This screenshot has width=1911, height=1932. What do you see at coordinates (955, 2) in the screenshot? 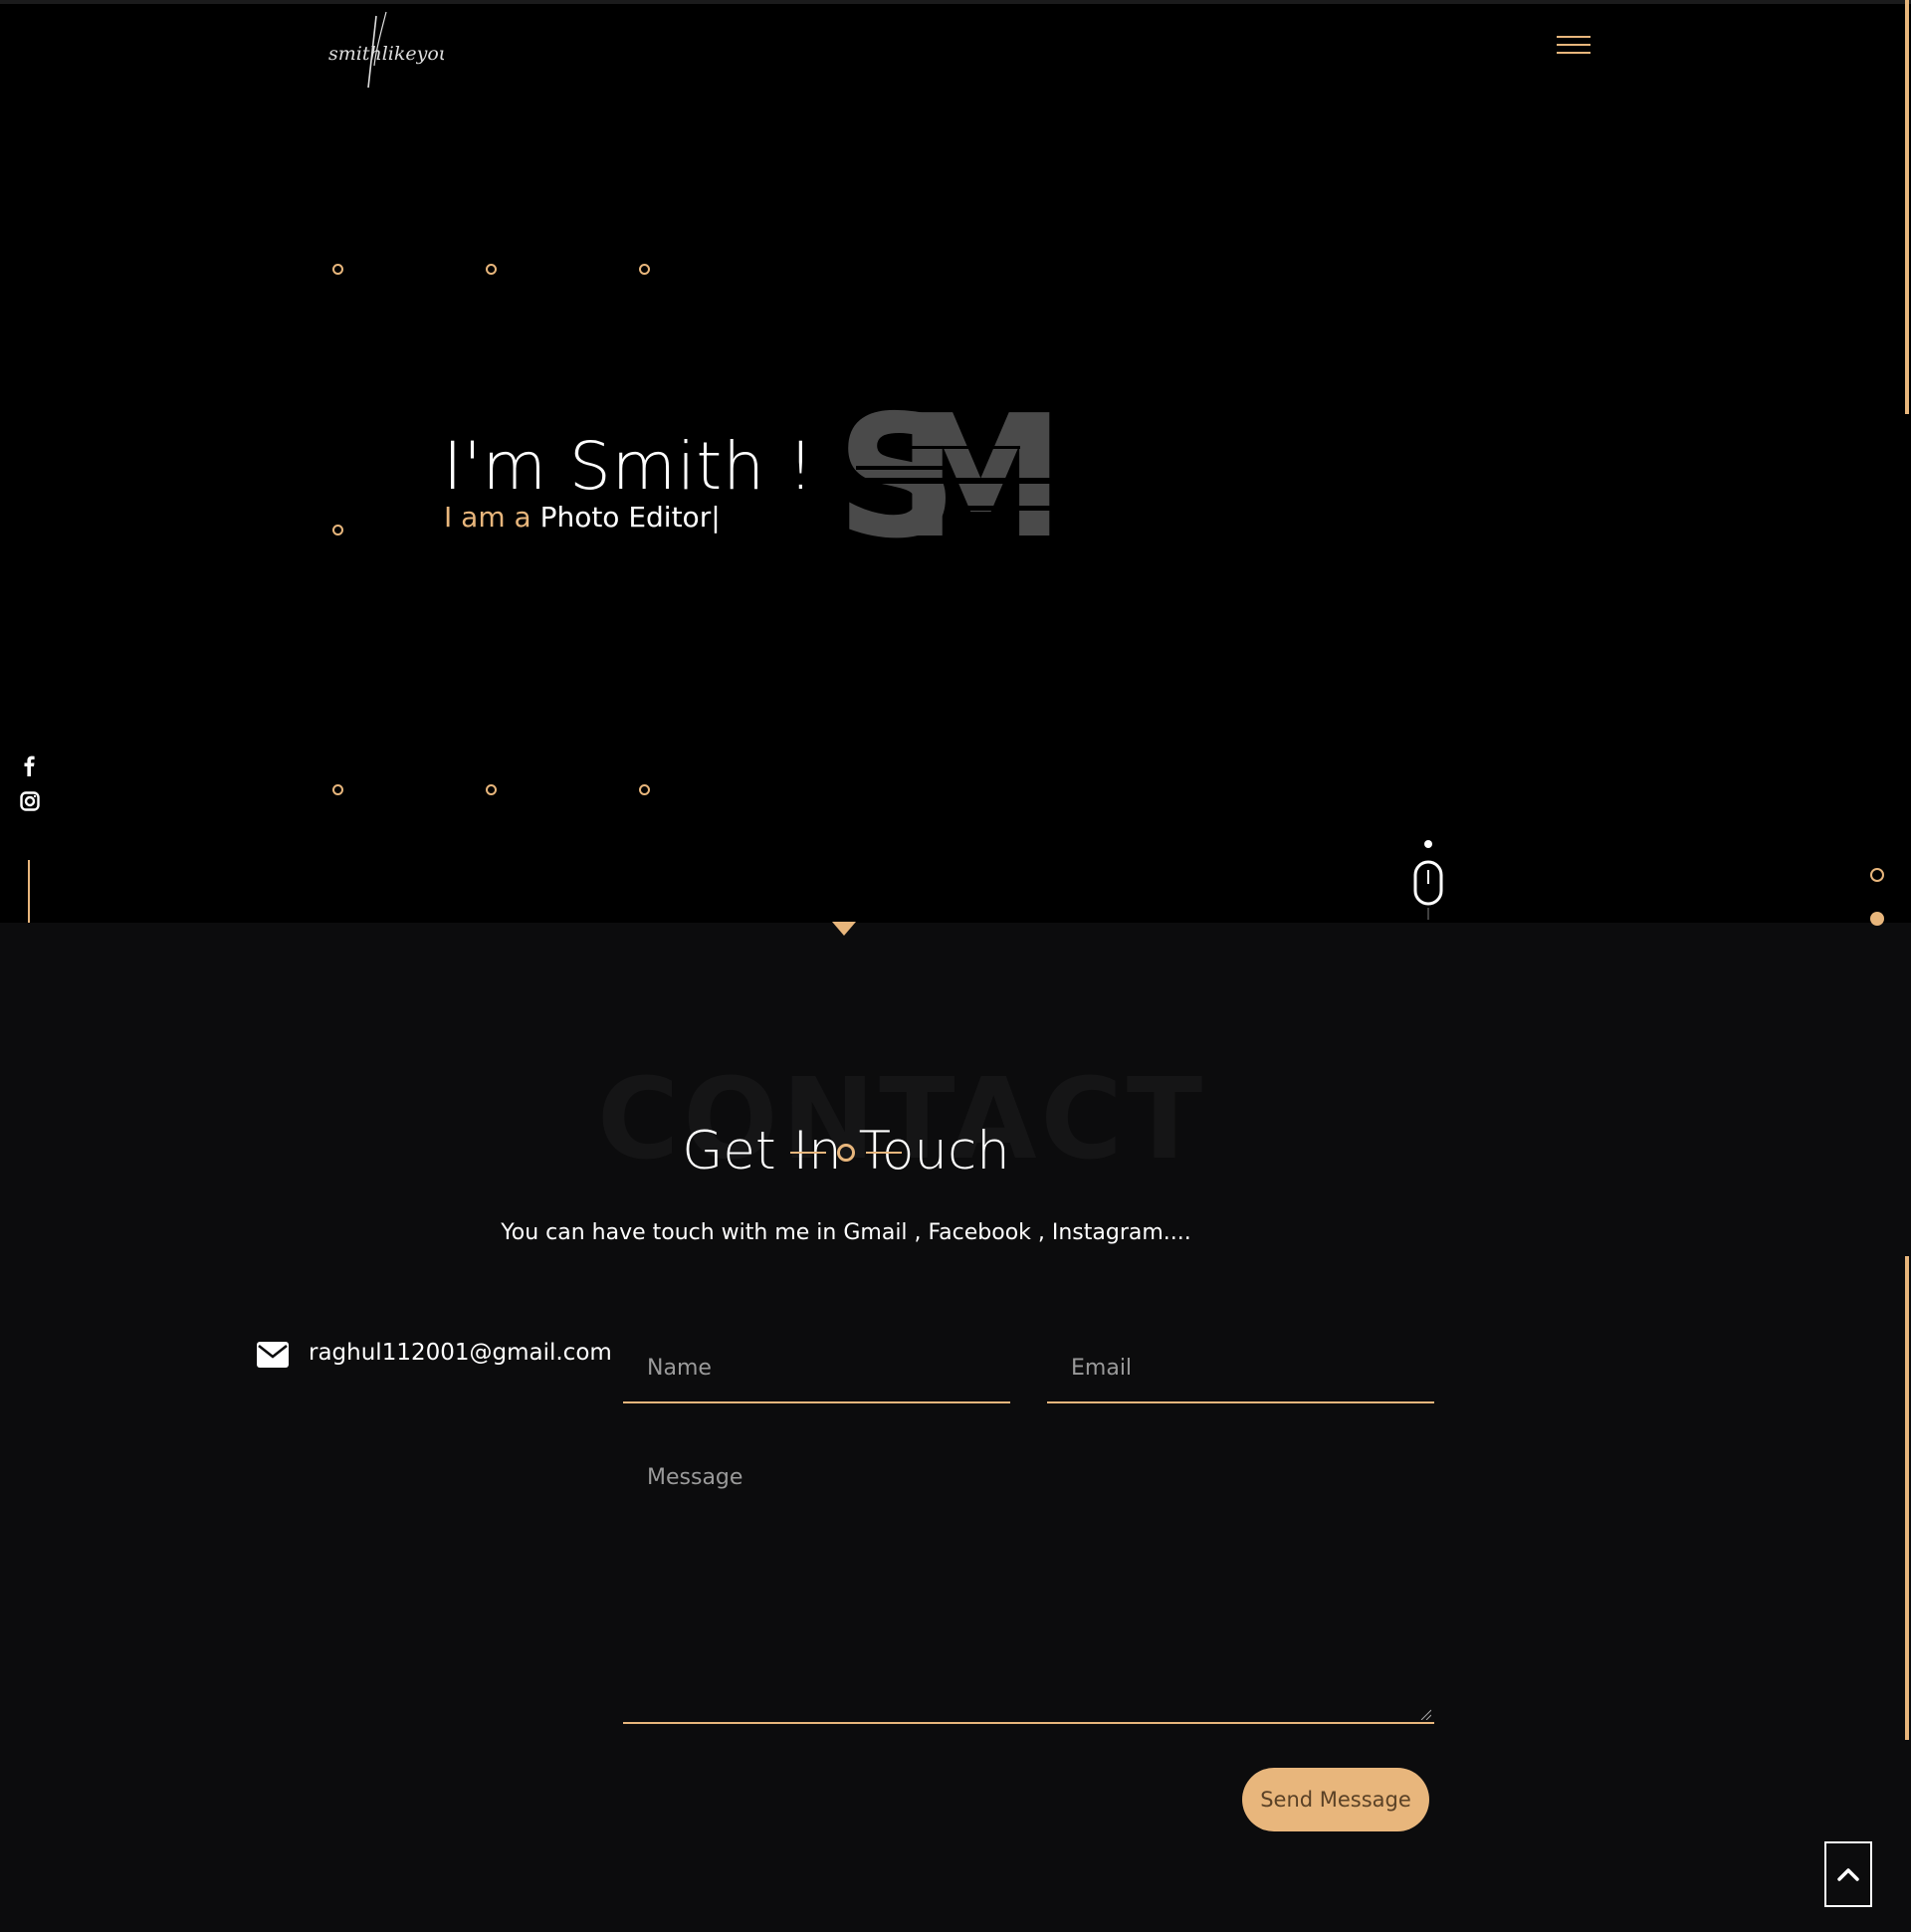
I see `top-border` at bounding box center [955, 2].